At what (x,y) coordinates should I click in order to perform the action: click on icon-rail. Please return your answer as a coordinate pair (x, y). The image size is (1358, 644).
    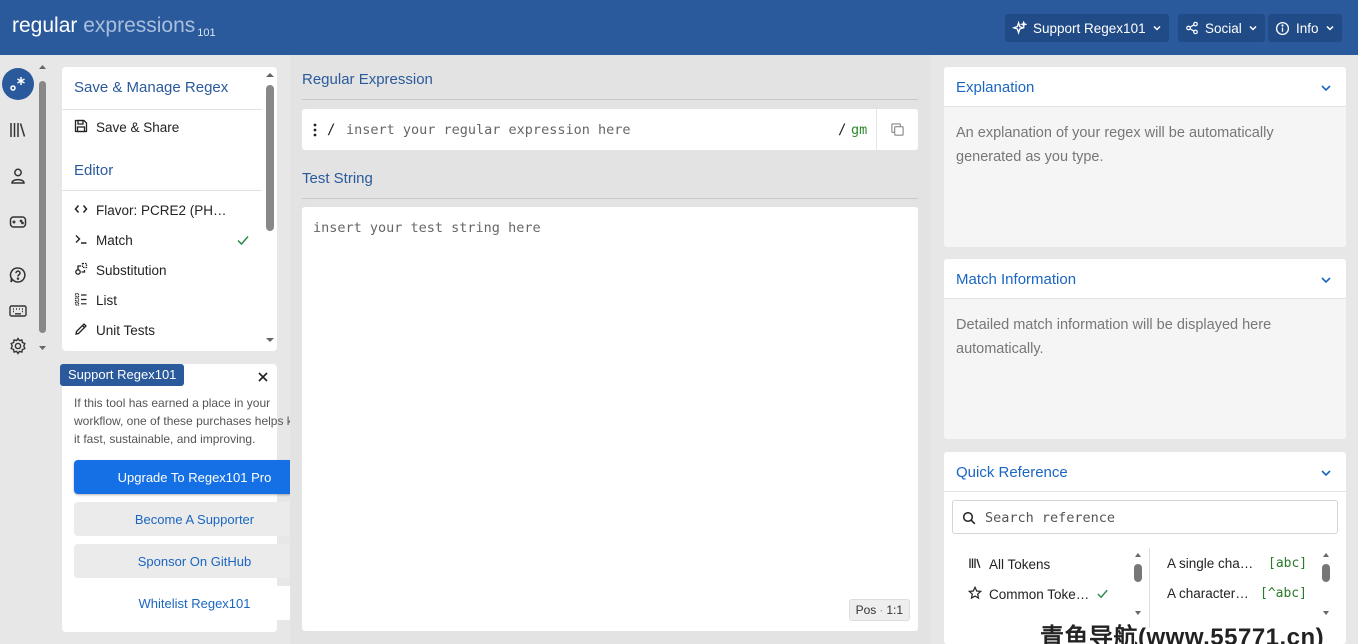
    Looking at the image, I should click on (25, 349).